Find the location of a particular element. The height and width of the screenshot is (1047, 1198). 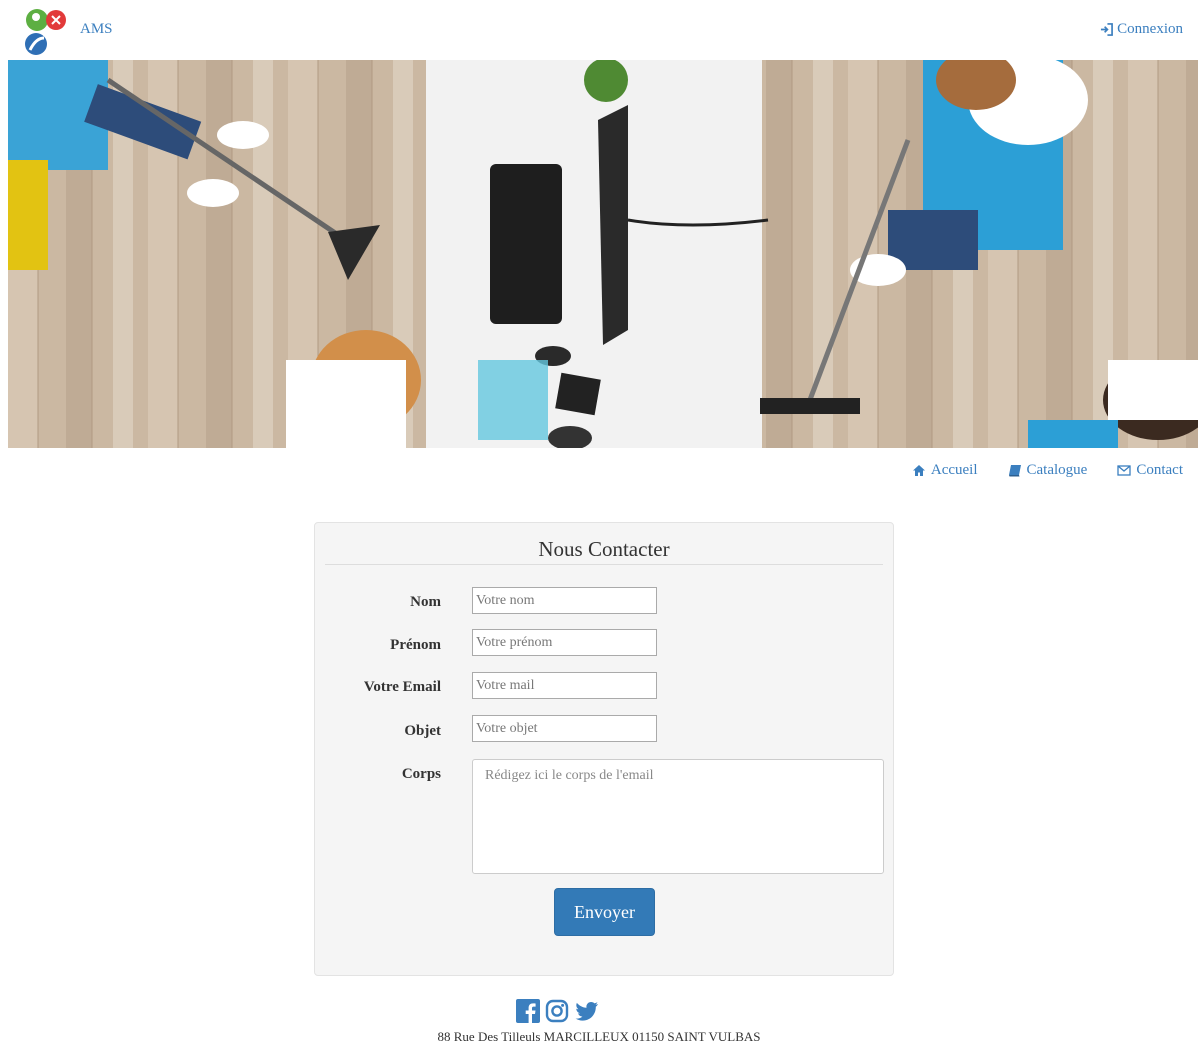

email-label: Votre Email is located at coordinates (402, 687).